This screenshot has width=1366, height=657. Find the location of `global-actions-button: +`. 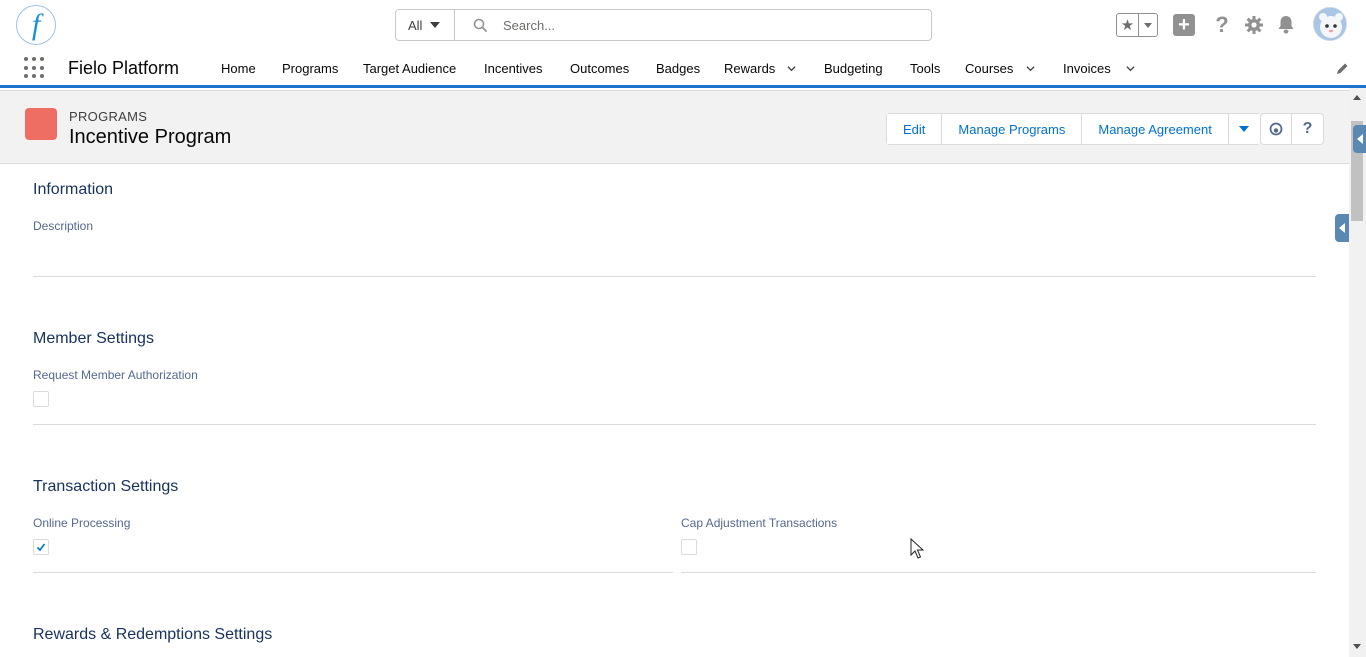

global-actions-button: + is located at coordinates (1184, 25).